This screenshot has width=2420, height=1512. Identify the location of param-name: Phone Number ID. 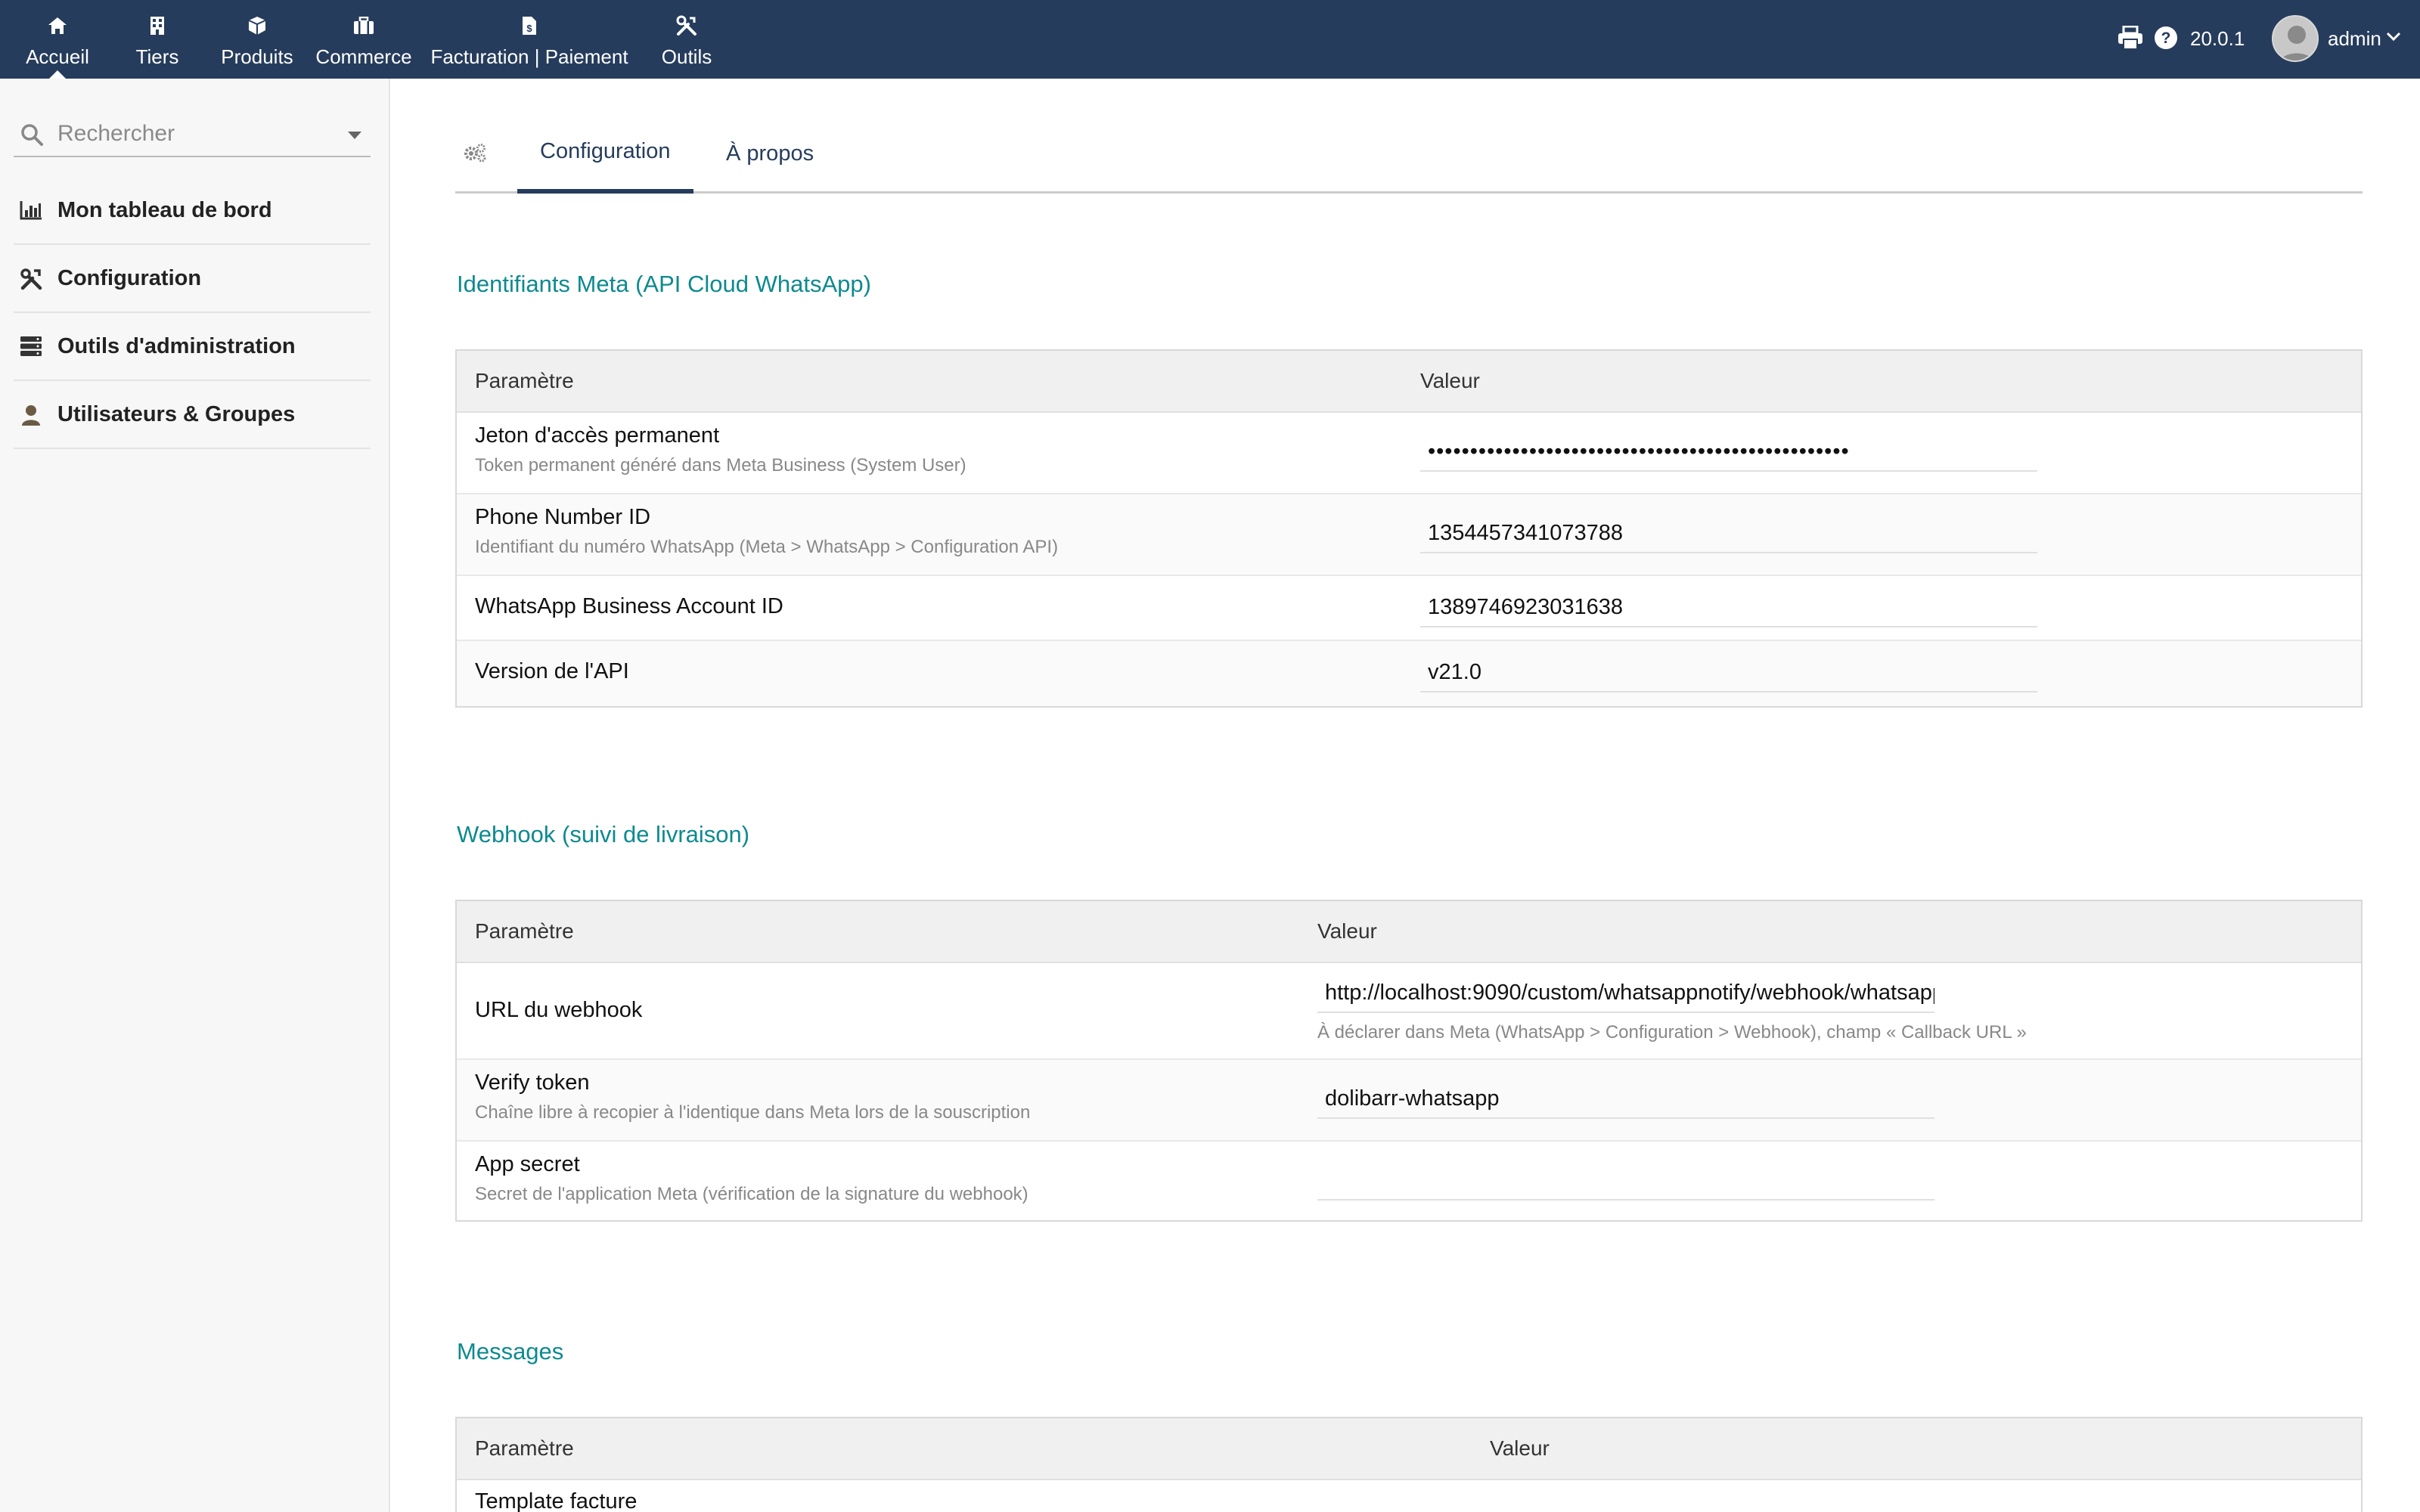
(563, 517).